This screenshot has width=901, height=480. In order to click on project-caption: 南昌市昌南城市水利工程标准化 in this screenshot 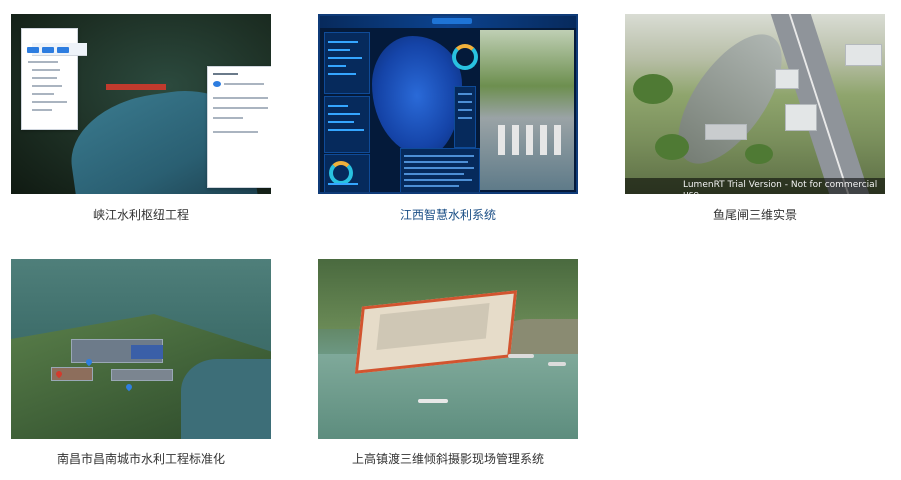, I will do `click(141, 458)`.